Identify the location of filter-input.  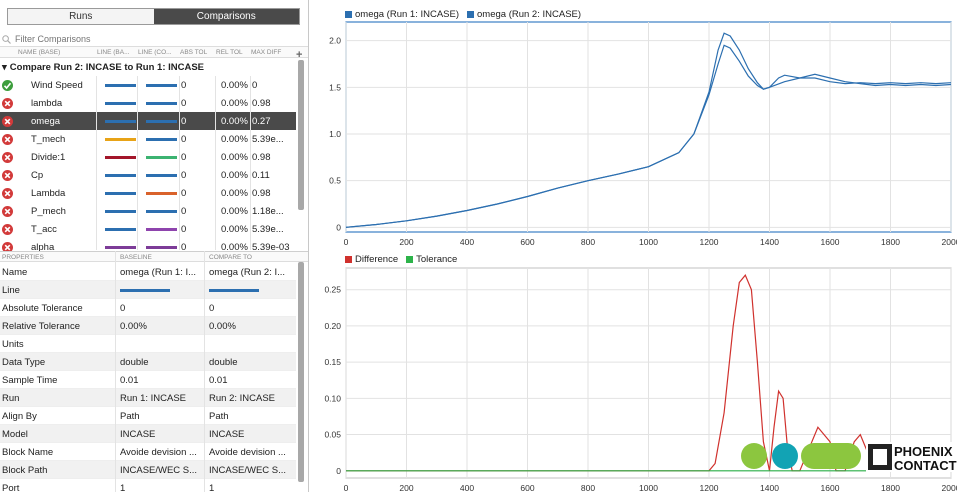
(115, 39).